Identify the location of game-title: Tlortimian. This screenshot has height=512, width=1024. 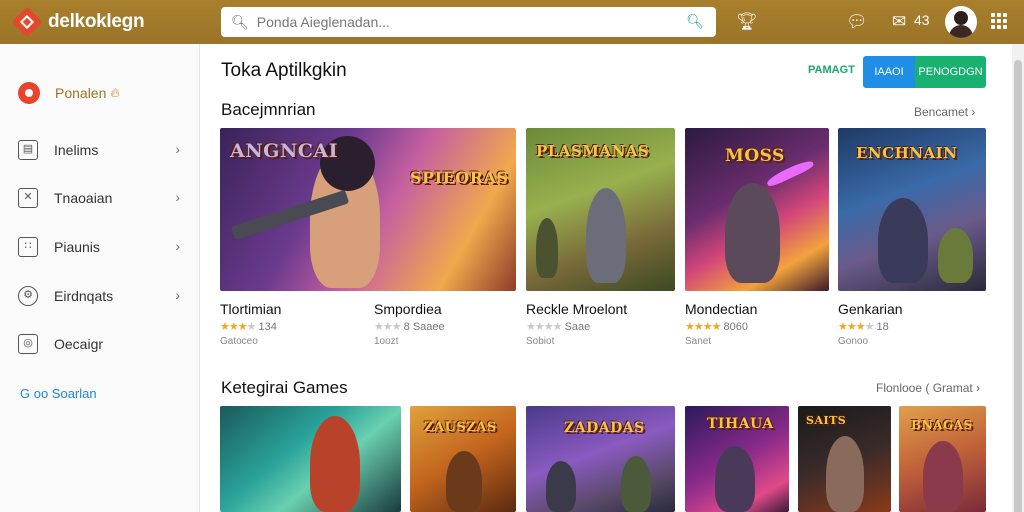
(250, 309).